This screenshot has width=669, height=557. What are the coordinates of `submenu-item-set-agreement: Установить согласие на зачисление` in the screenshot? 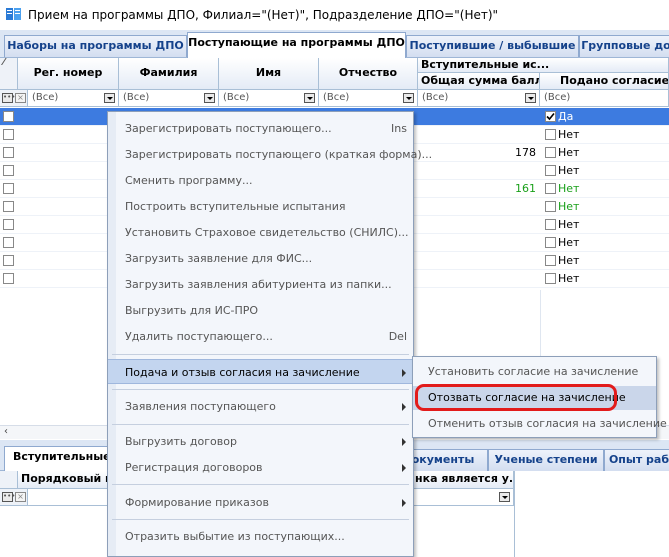 It's located at (534, 372).